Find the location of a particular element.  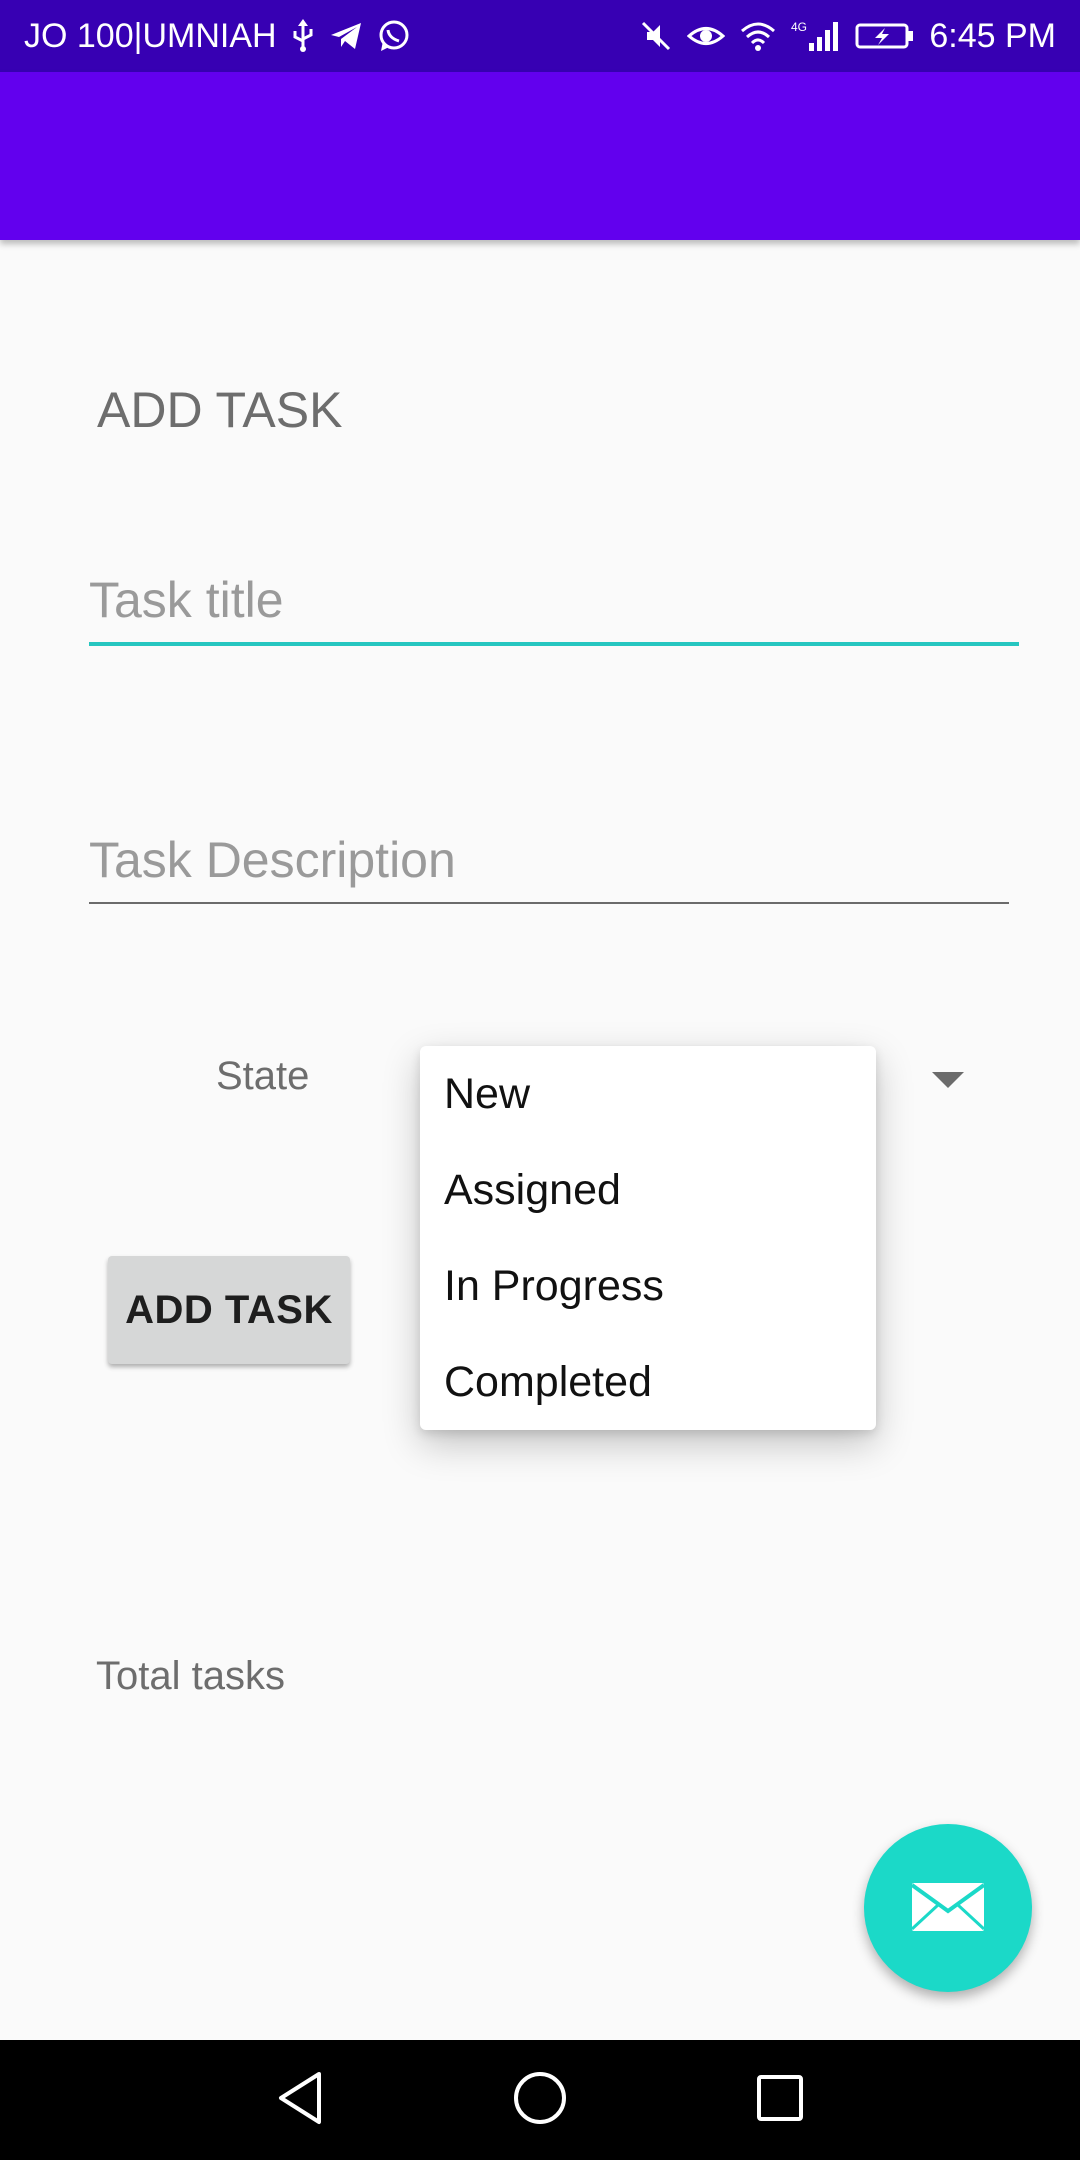

app-bar is located at coordinates (540, 156).